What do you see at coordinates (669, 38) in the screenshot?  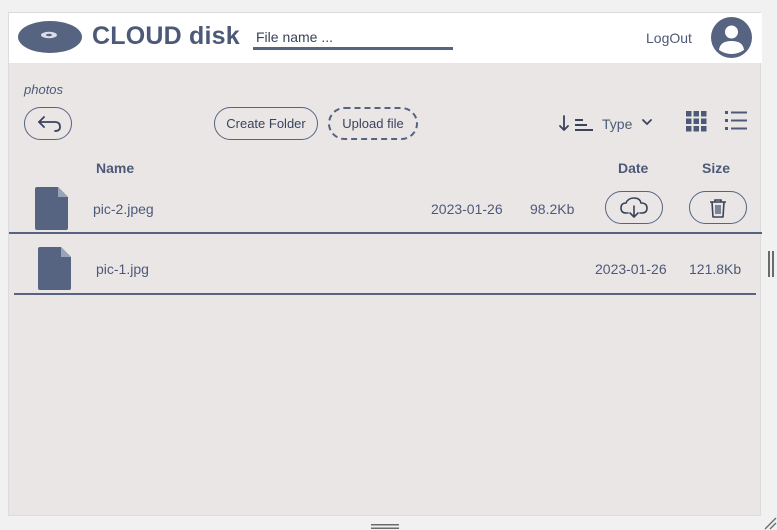 I see `logout-link: LogOut` at bounding box center [669, 38].